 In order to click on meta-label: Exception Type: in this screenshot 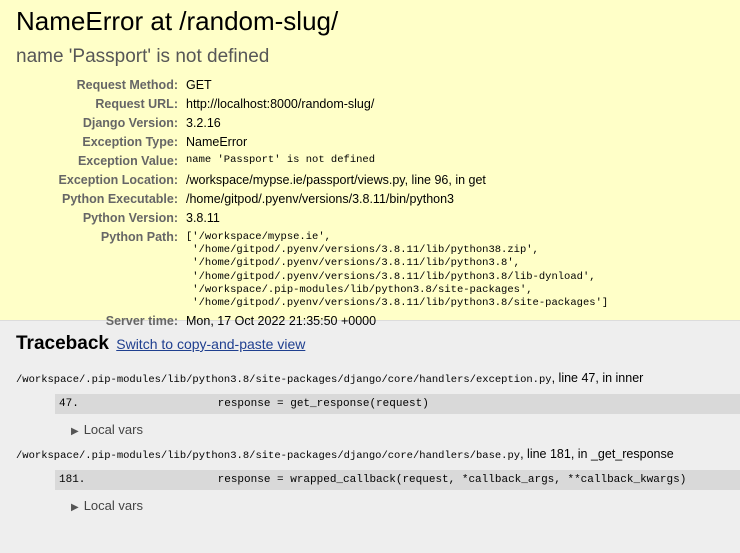, I will do `click(130, 142)`.